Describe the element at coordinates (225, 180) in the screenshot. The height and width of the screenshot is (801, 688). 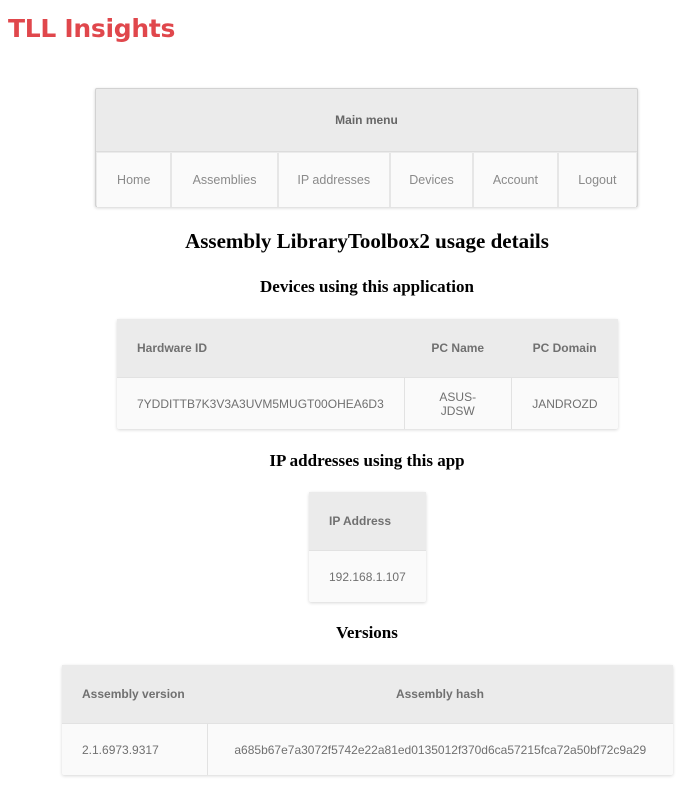
I see `nav-assemblies: Assemblies` at that location.